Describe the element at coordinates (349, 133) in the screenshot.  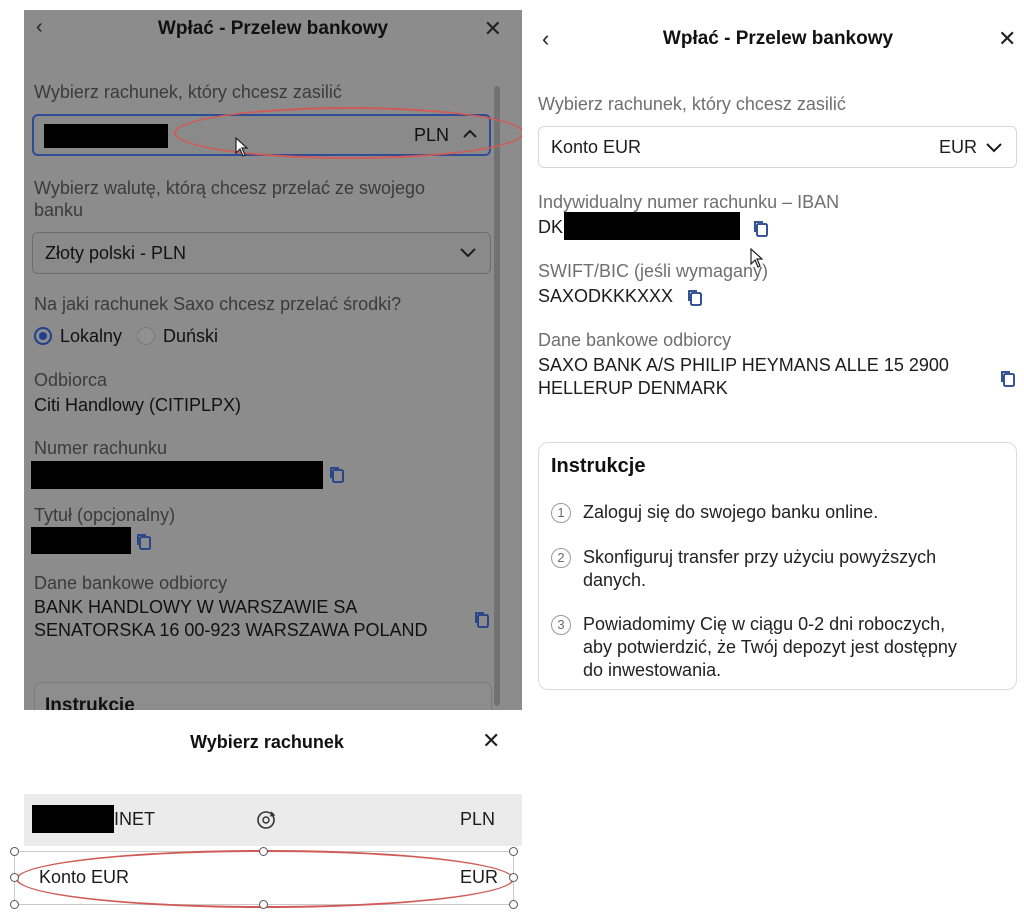
I see `annotation-ellipse` at that location.